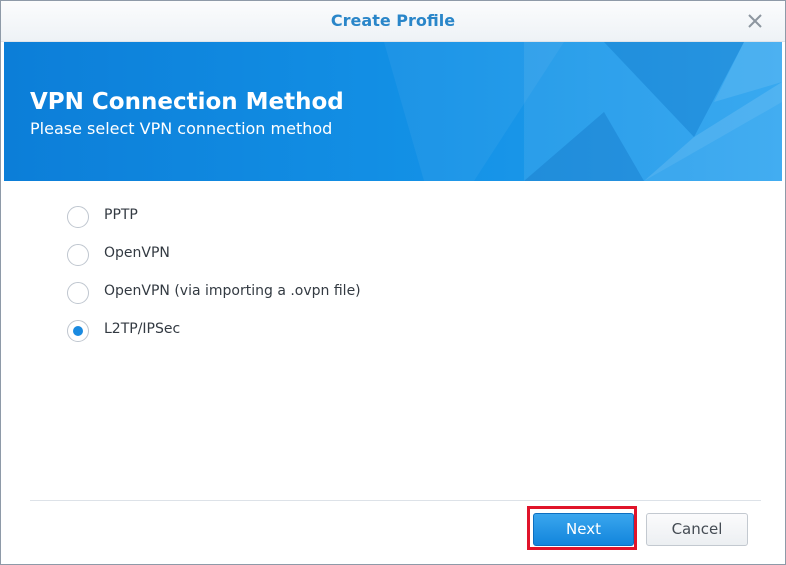 Image resolution: width=786 pixels, height=565 pixels. Describe the element at coordinates (583, 529) in the screenshot. I see `next-button: Next` at that location.